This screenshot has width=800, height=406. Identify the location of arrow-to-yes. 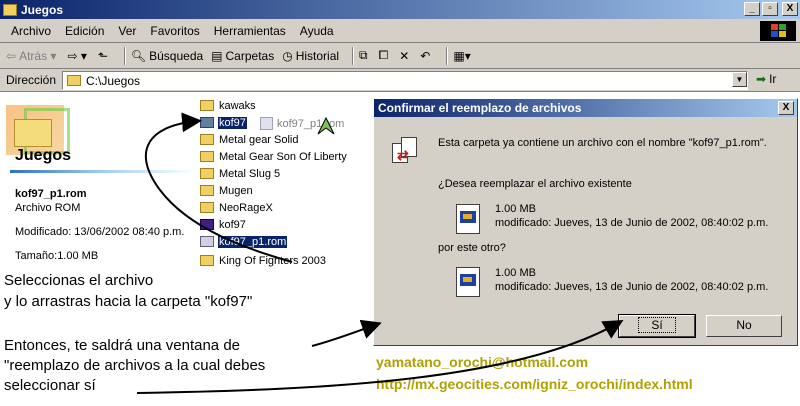
(380, 356).